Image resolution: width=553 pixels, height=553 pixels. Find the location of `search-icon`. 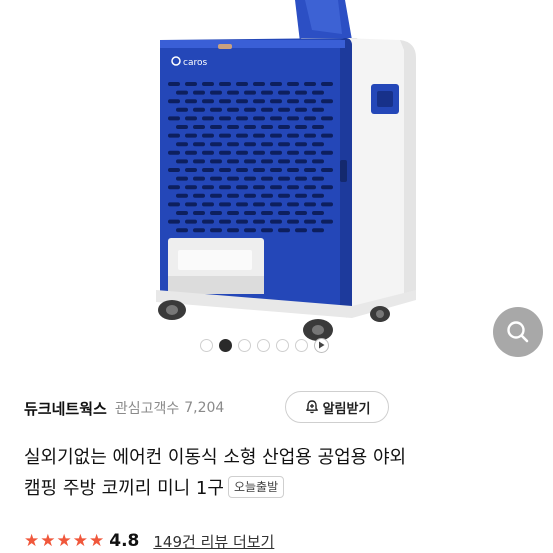

search-icon is located at coordinates (518, 332).